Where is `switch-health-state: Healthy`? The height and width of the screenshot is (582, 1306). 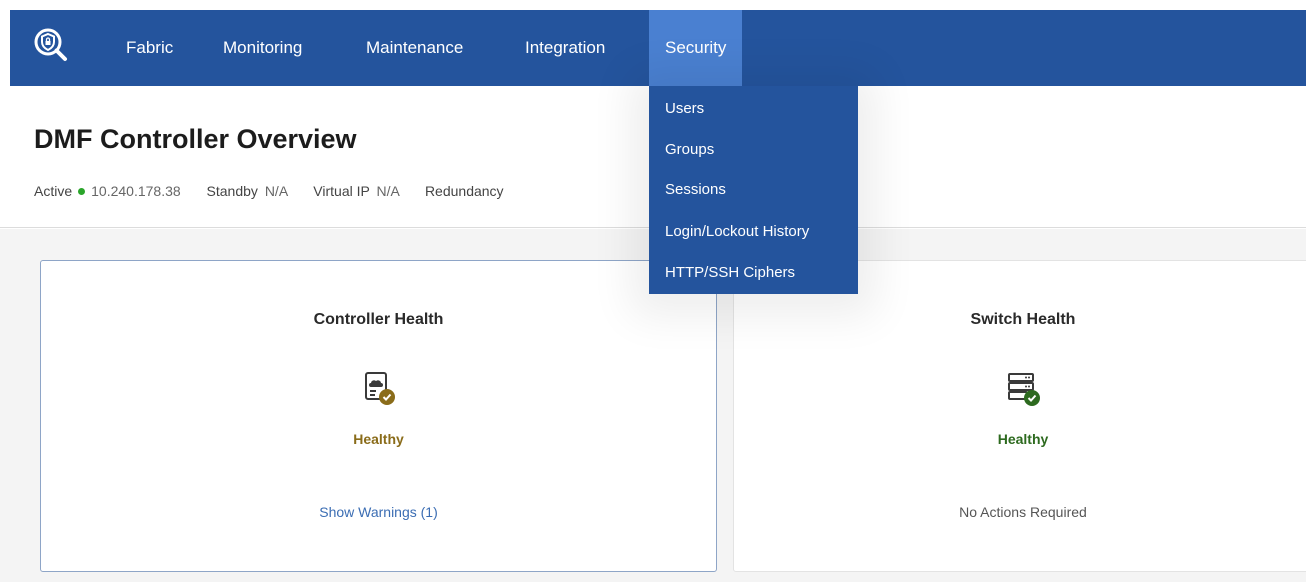
switch-health-state: Healthy is located at coordinates (1023, 439).